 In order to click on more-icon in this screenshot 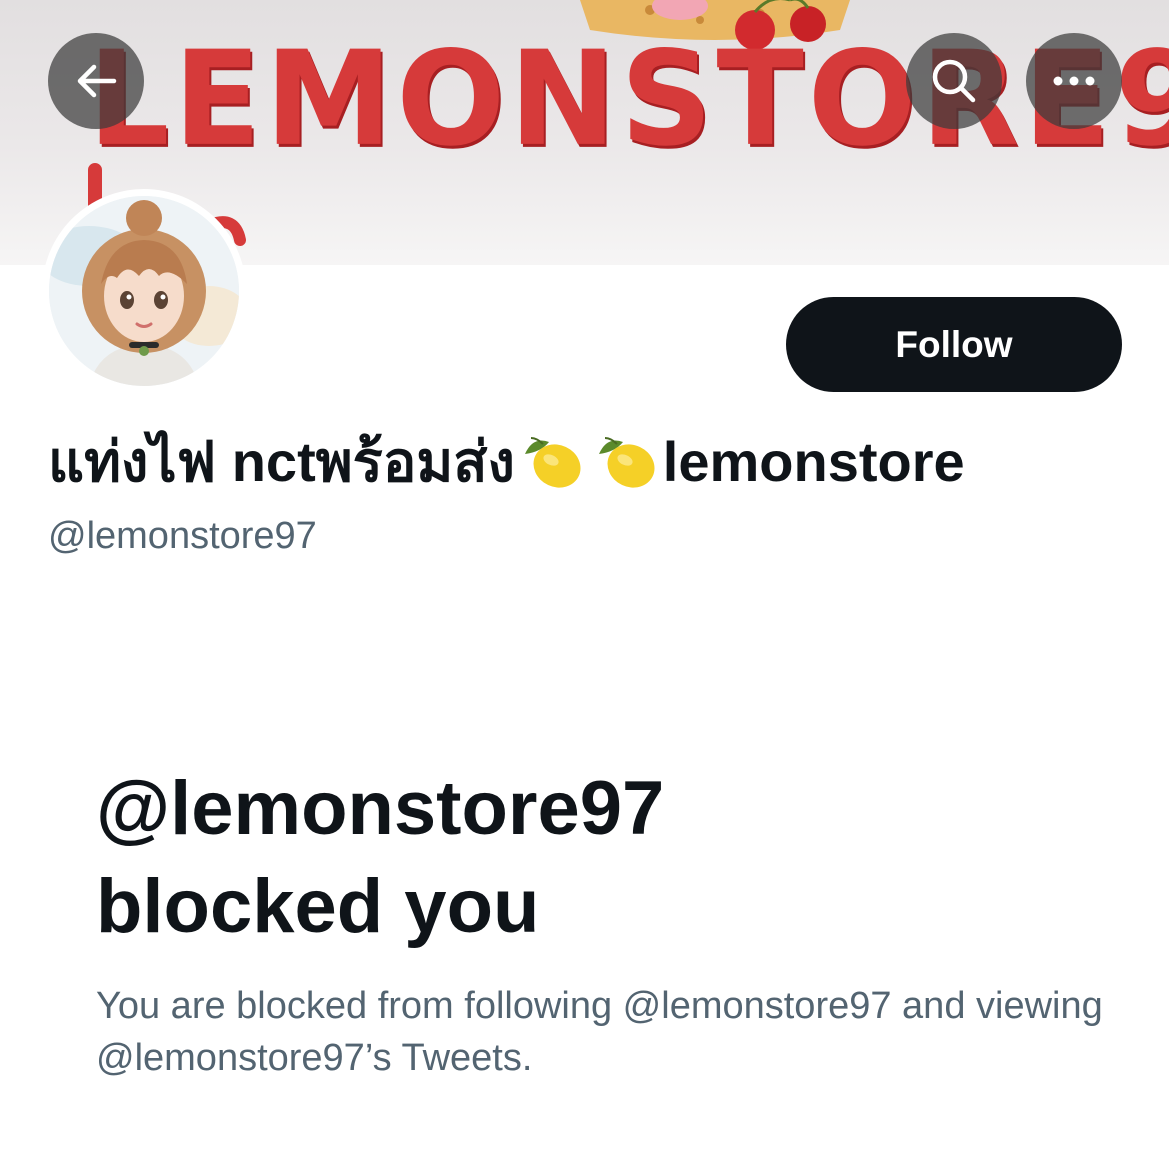, I will do `click(1074, 81)`.